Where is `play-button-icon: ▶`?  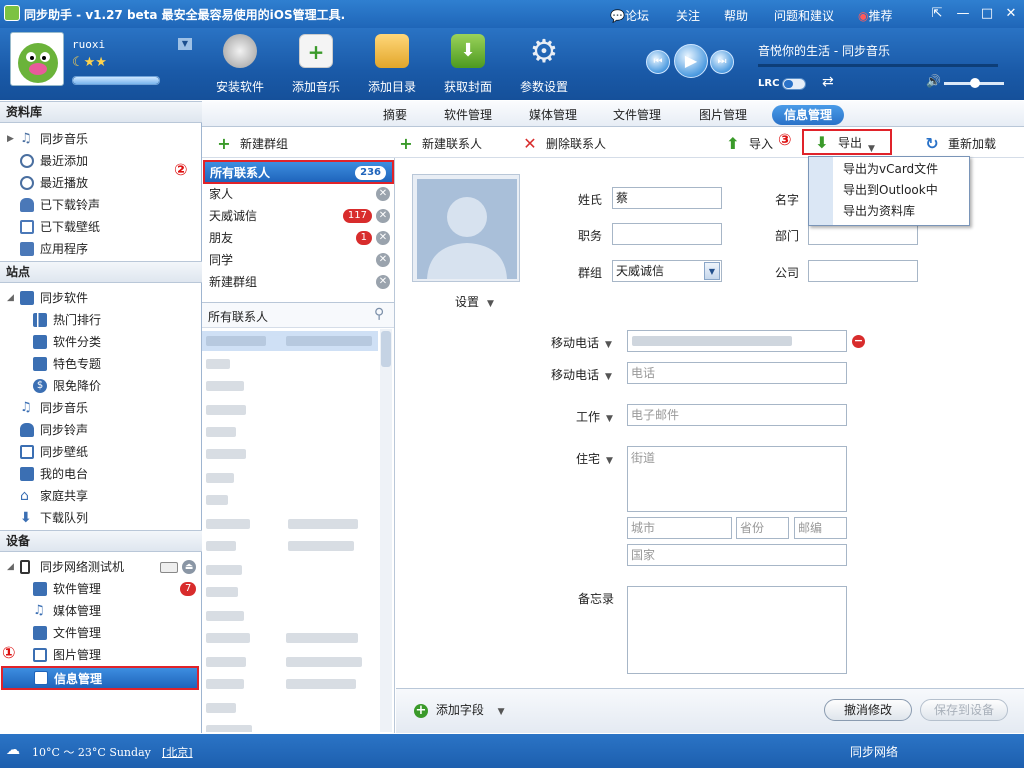
play-button-icon: ▶ is located at coordinates (691, 61).